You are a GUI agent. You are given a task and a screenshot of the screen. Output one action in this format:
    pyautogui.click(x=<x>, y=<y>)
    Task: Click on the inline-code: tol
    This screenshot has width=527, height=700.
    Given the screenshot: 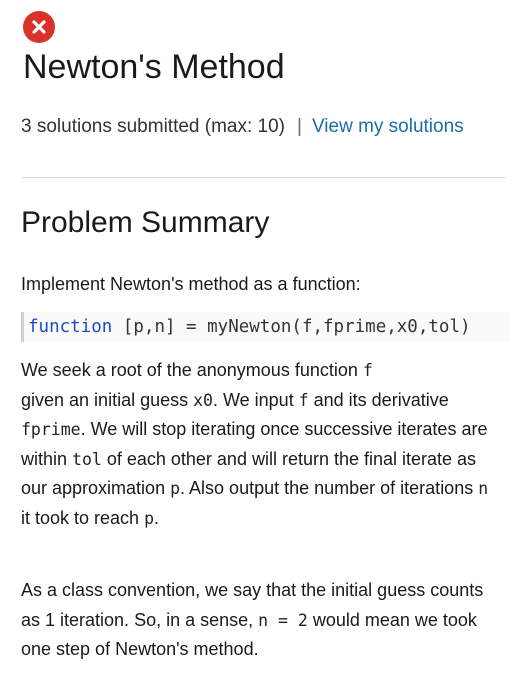 What is the action you would take?
    pyautogui.click(x=87, y=459)
    